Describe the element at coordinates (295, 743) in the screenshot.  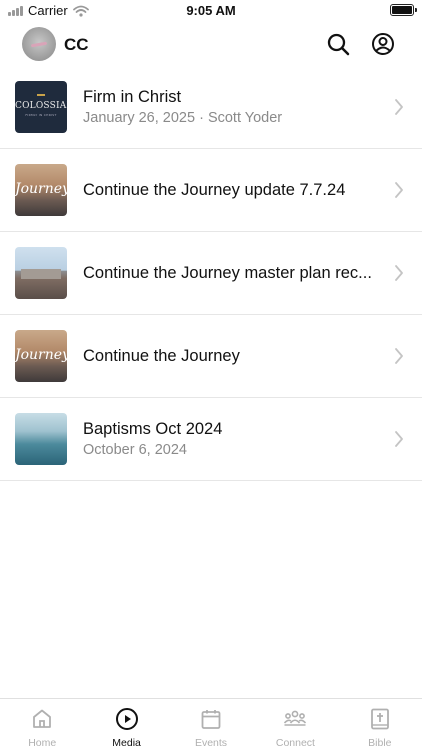
I see `tab-label: Connect` at that location.